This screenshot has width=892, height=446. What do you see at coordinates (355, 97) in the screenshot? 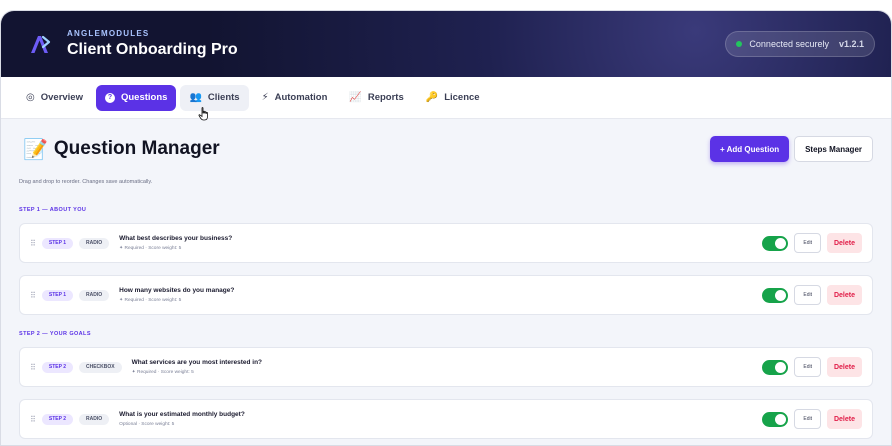
I see `chart-icon: 📈` at bounding box center [355, 97].